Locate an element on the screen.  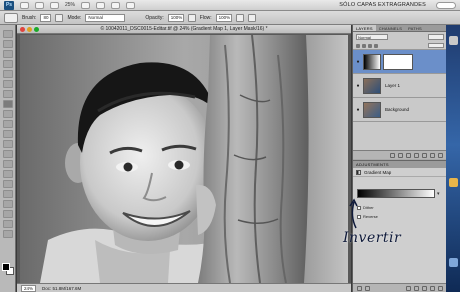
foreground-color-swatch is located at coordinates (6, 267).